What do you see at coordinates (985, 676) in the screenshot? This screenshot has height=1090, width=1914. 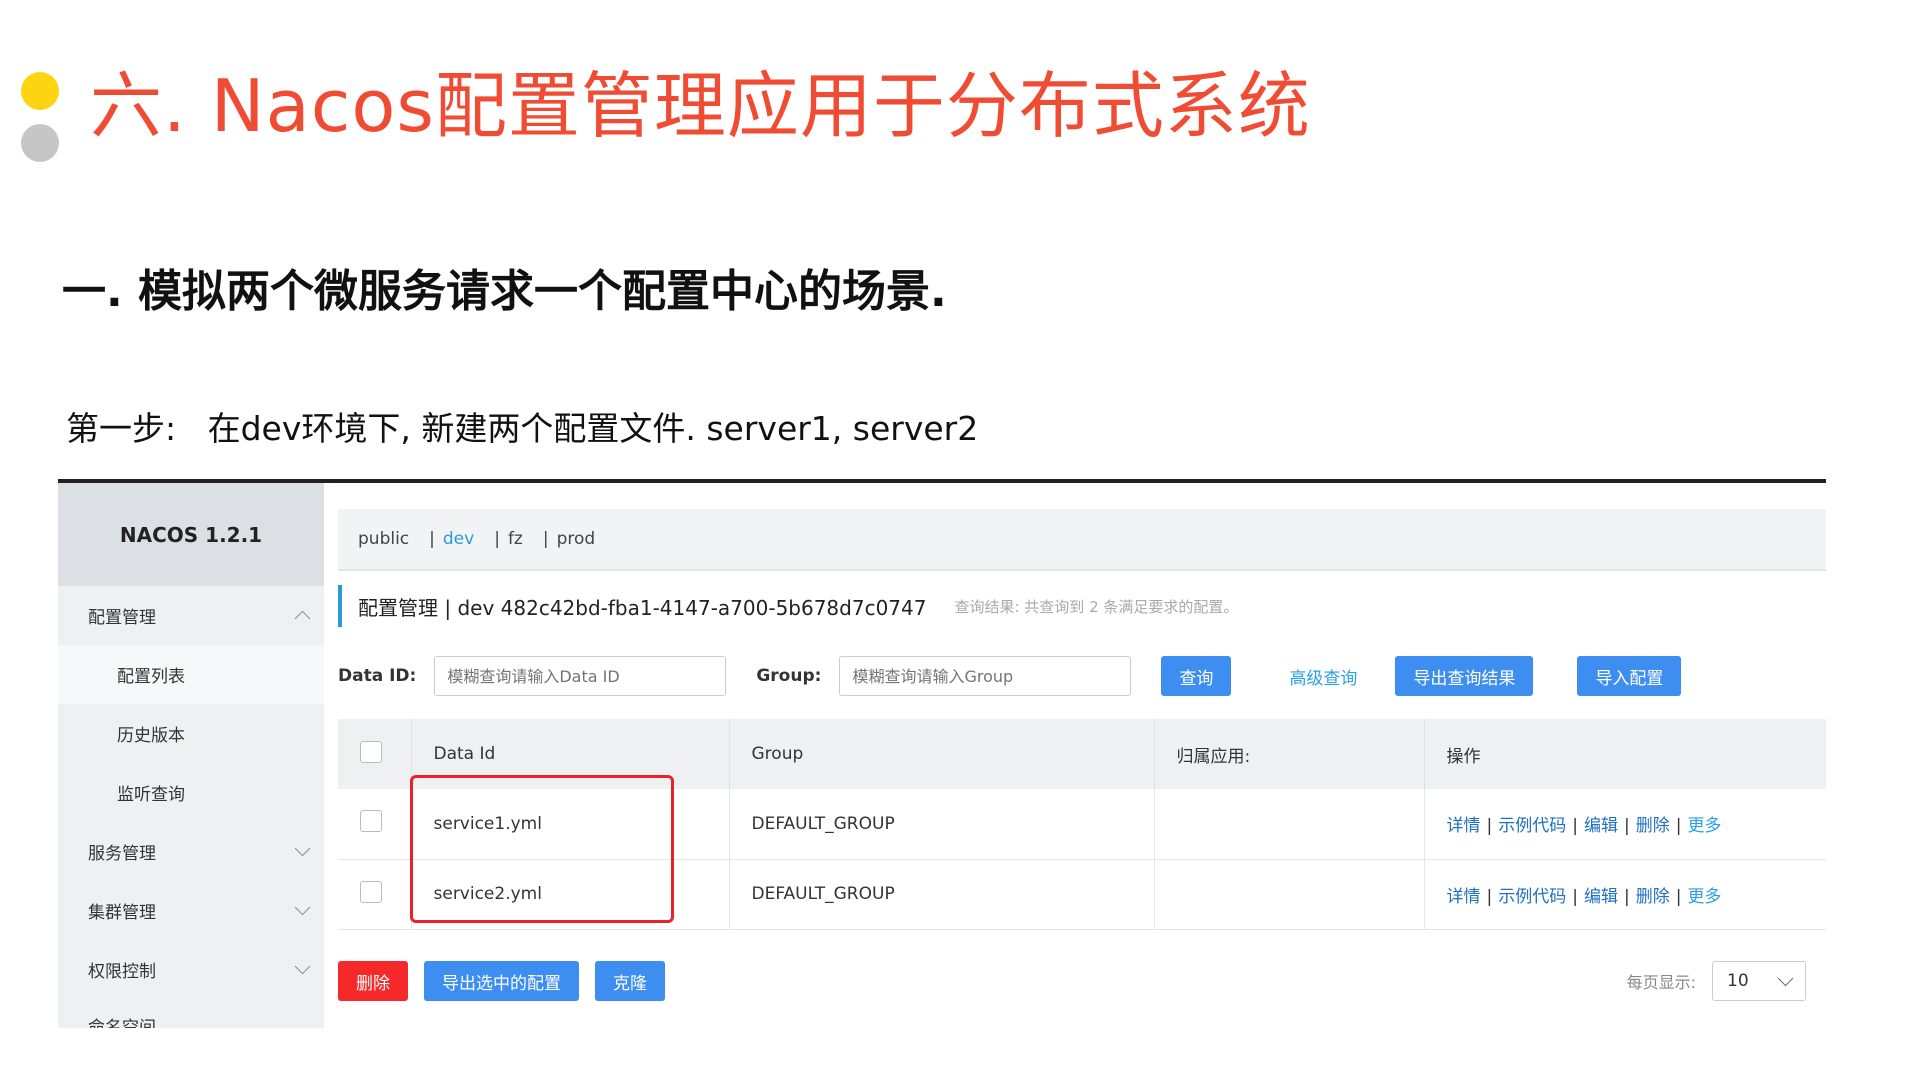 I see `group-input` at bounding box center [985, 676].